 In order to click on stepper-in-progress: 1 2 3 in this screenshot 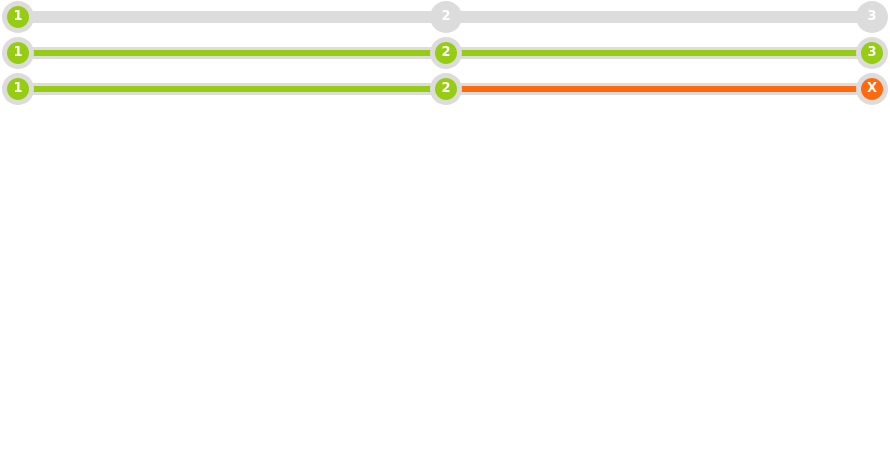, I will do `click(445, 18)`.